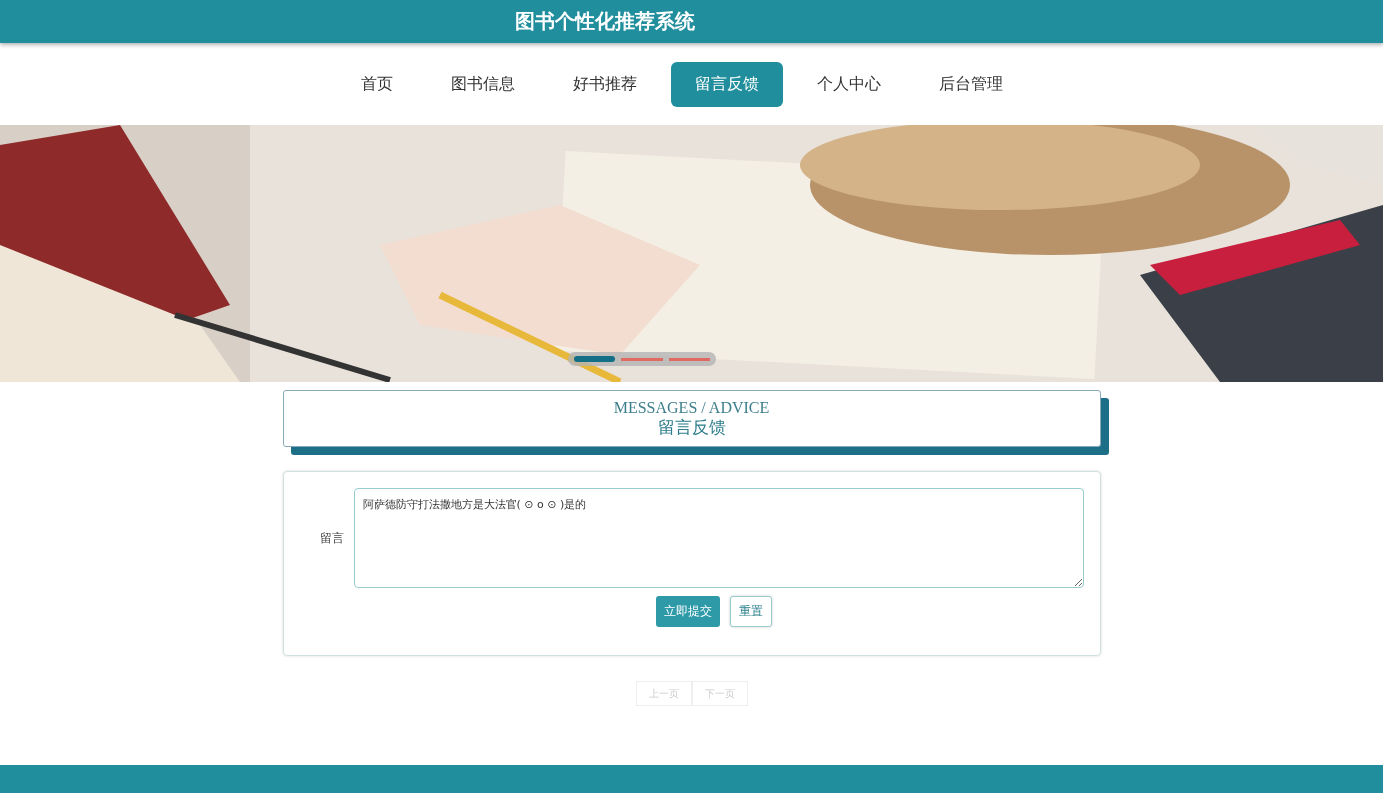  What do you see at coordinates (376, 84) in the screenshot?
I see `nav-tab: 首页` at bounding box center [376, 84].